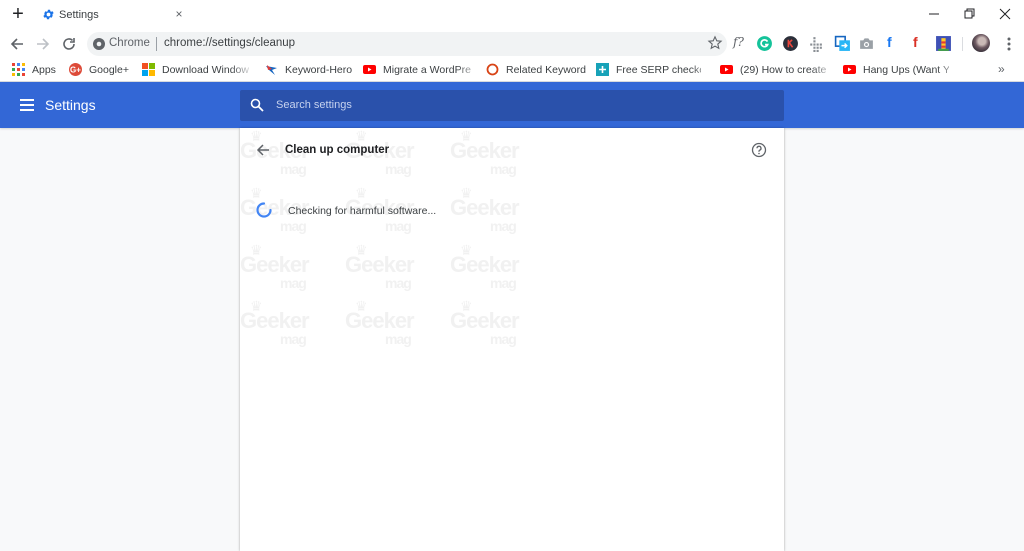 The image size is (1024, 551). What do you see at coordinates (264, 210) in the screenshot?
I see `loading-spinner-icon` at bounding box center [264, 210].